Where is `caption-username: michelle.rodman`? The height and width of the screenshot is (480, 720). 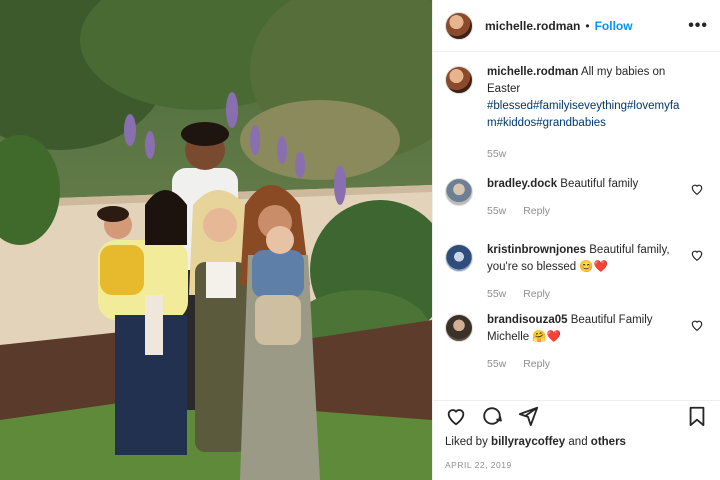 caption-username: michelle.rodman is located at coordinates (532, 72).